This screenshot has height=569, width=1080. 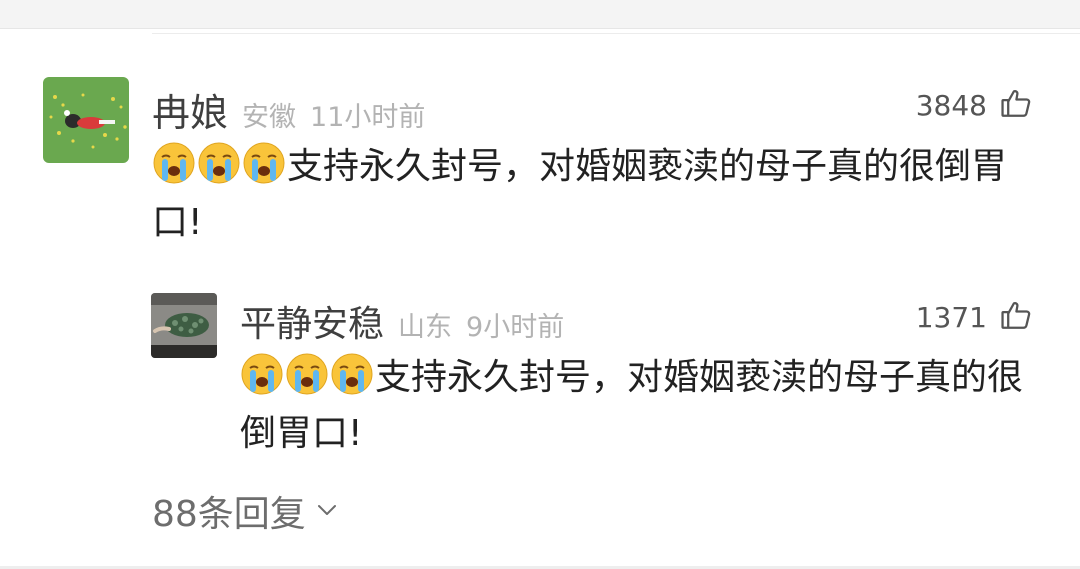 What do you see at coordinates (312, 321) in the screenshot?
I see `reply-username: 平静安稳` at bounding box center [312, 321].